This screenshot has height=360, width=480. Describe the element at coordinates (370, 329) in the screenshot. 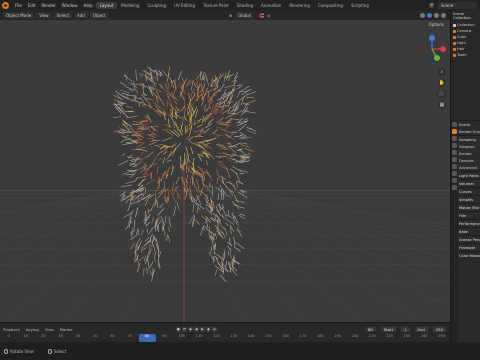

I see `current-frame-field: 80` at that location.